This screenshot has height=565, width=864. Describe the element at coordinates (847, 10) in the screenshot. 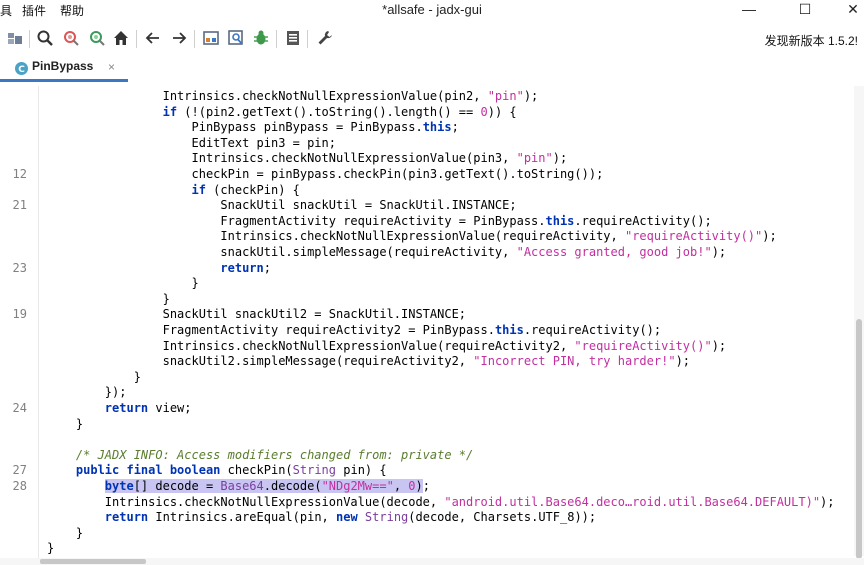

I see `close-button: ✕` at that location.